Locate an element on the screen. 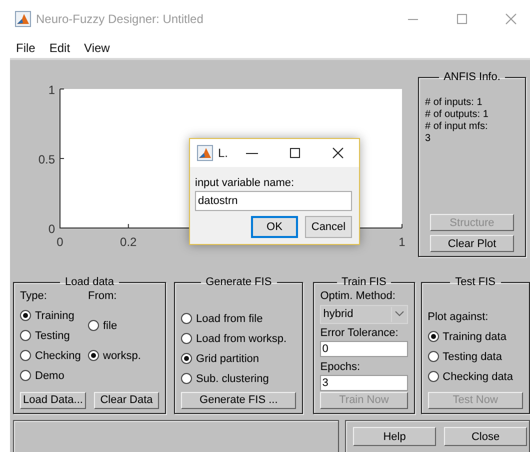 The width and height of the screenshot is (530, 452). radio-option: Checking data is located at coordinates (475, 376).